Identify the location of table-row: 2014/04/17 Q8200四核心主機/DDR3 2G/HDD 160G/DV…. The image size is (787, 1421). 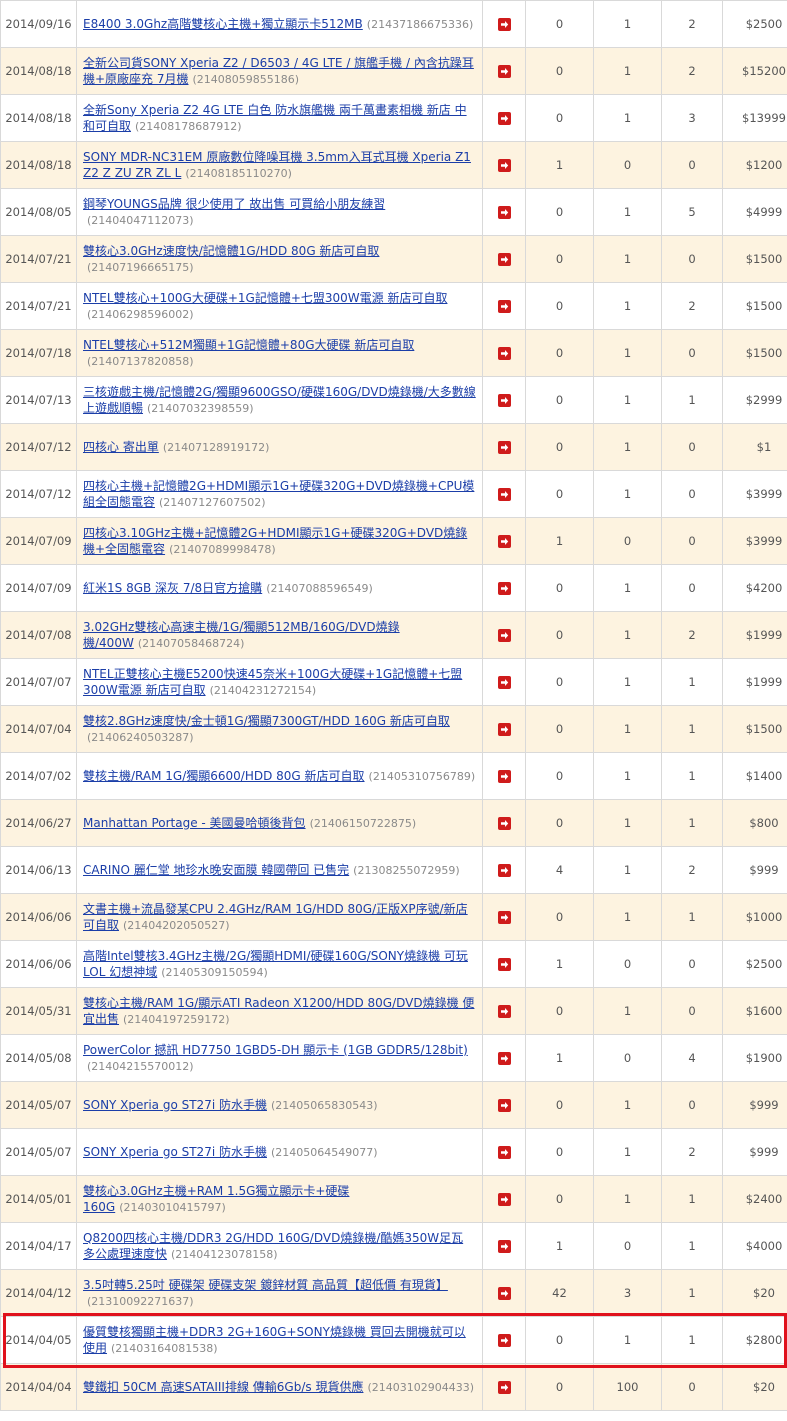
(393, 1246).